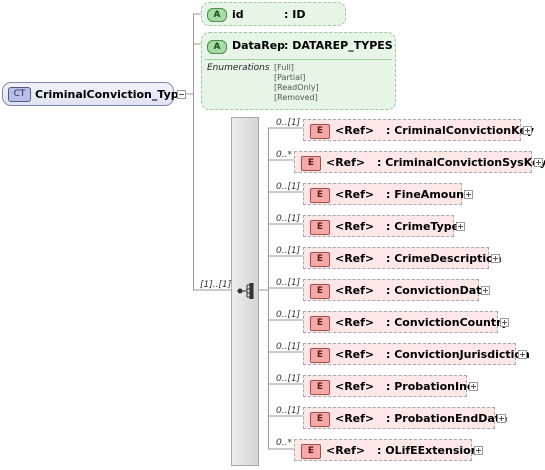  Describe the element at coordinates (444, 258) in the screenshot. I see `element-name: : CrimeDescription` at that location.